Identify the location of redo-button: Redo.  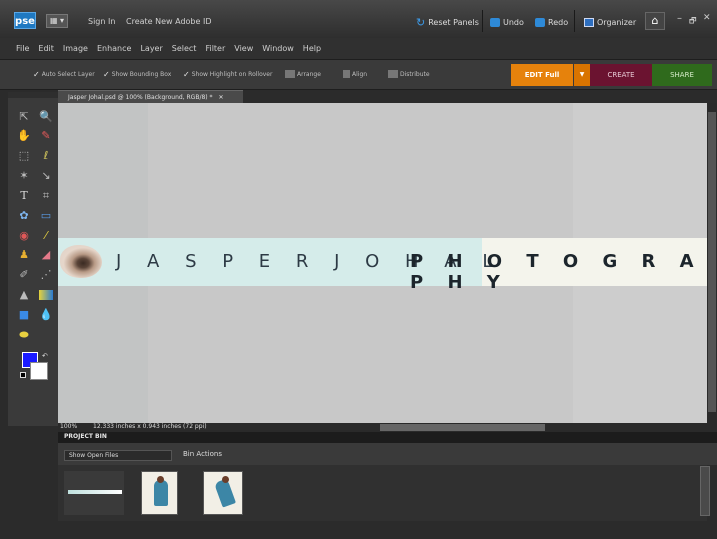
(551, 22).